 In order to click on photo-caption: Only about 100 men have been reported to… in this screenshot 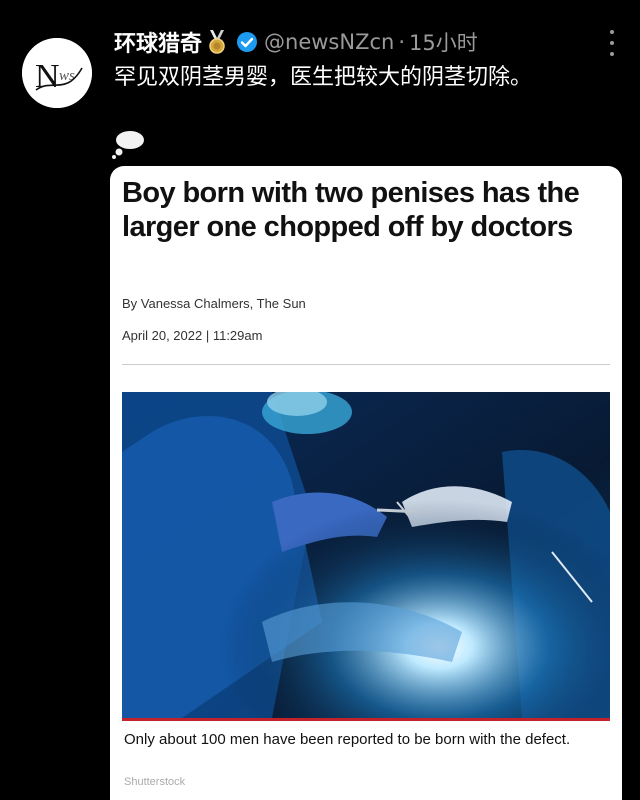, I will do `click(347, 739)`.